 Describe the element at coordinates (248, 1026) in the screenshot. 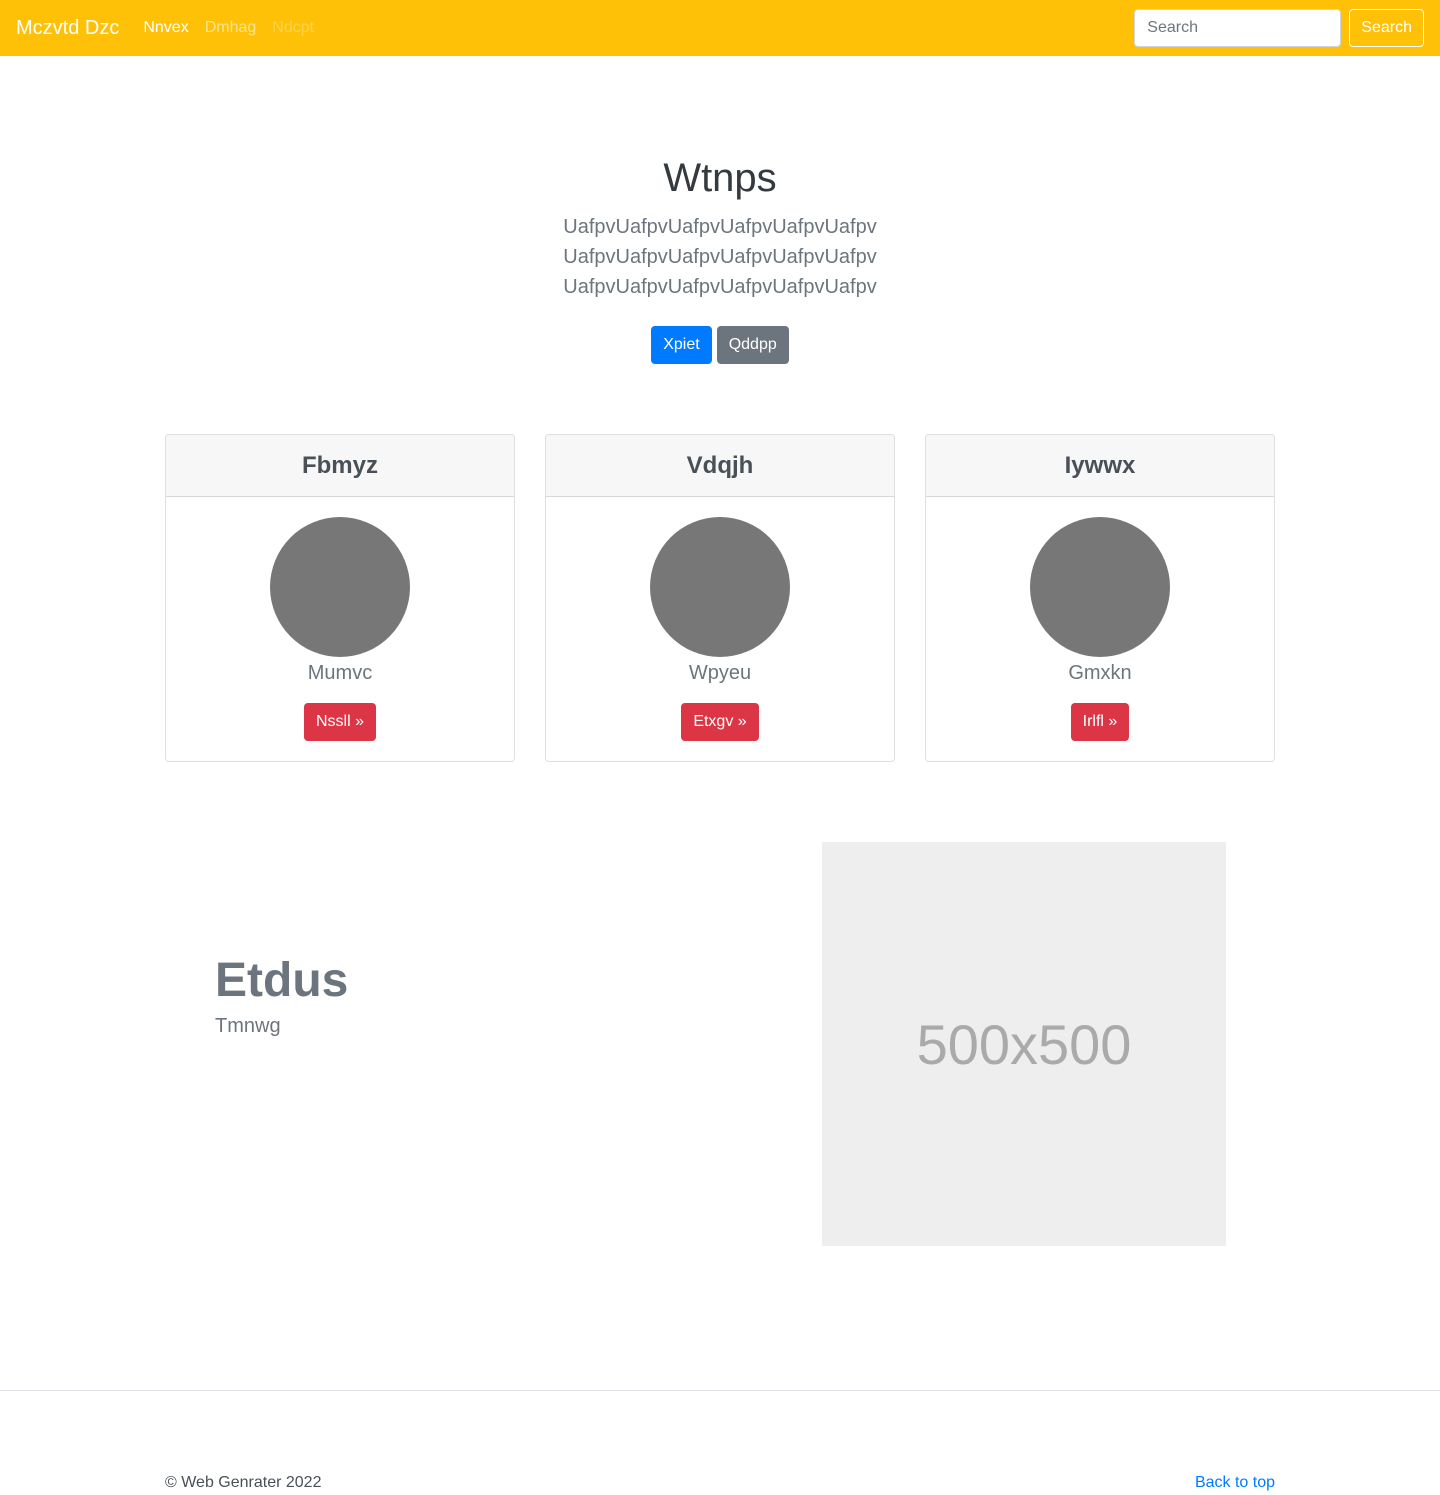

I see `feature-subtext: Tmnwg` at that location.